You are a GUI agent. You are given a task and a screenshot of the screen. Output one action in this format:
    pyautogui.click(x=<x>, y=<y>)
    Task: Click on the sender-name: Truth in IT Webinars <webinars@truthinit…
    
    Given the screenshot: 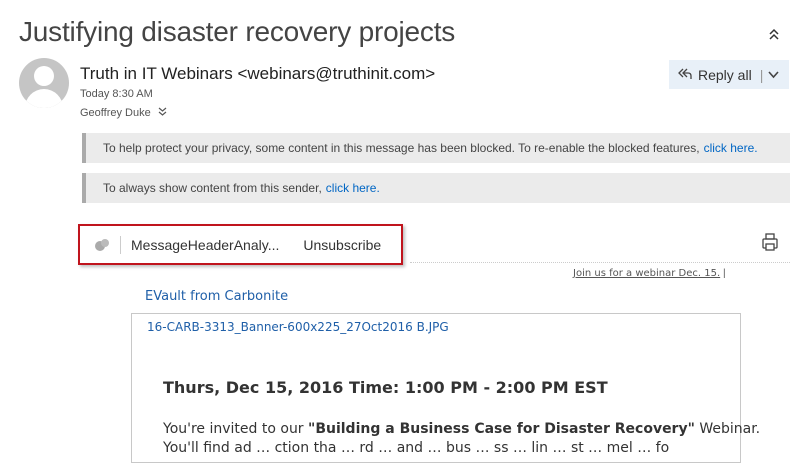 What is the action you would take?
    pyautogui.click(x=257, y=74)
    